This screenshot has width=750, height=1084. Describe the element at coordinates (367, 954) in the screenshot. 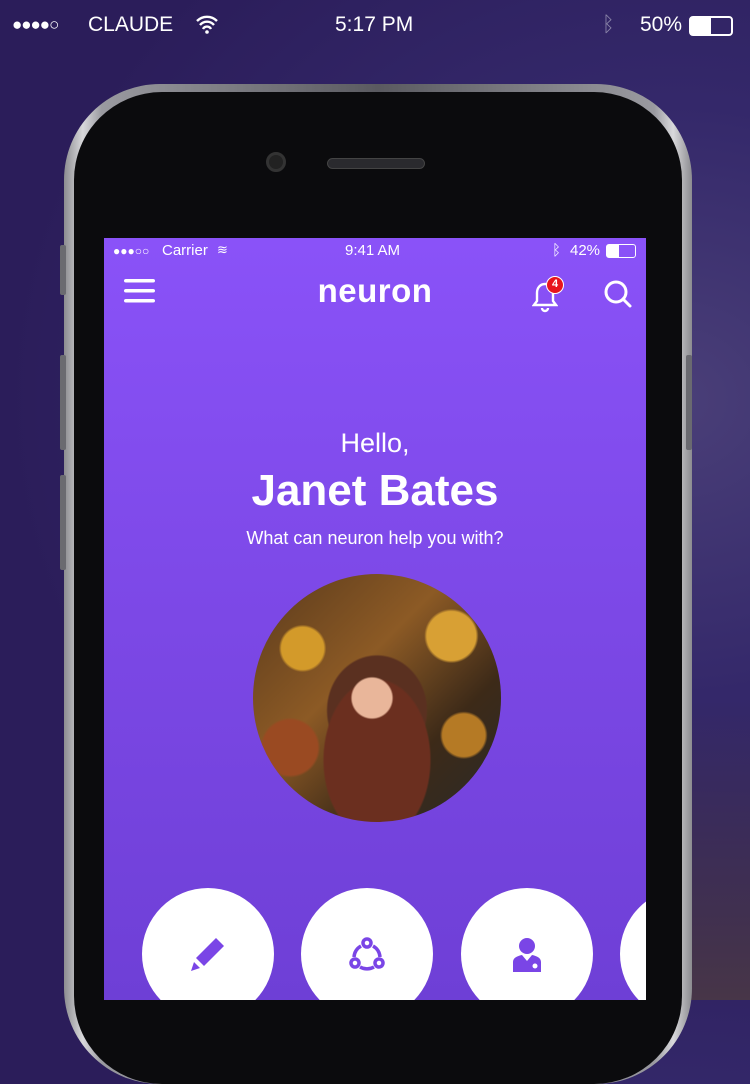

I see `share-nodes-icon` at that location.